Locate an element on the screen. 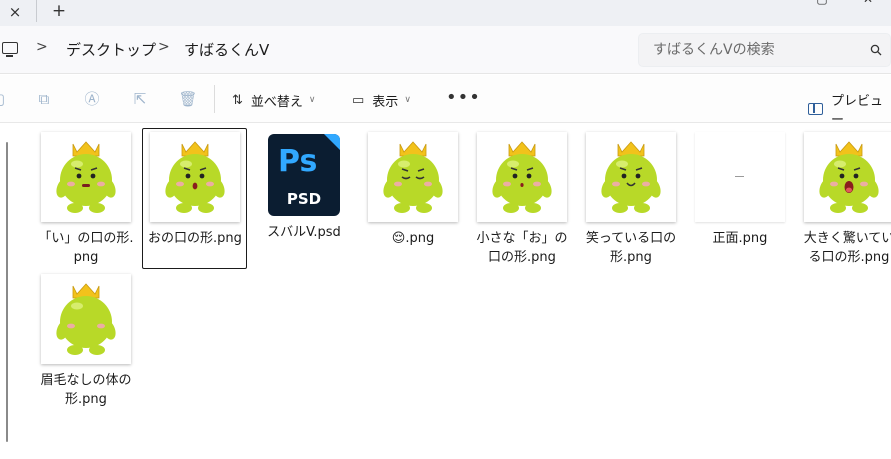 The height and width of the screenshot is (459, 891). file-item: 小さな「お」の口の形.png is located at coordinates (522, 197).